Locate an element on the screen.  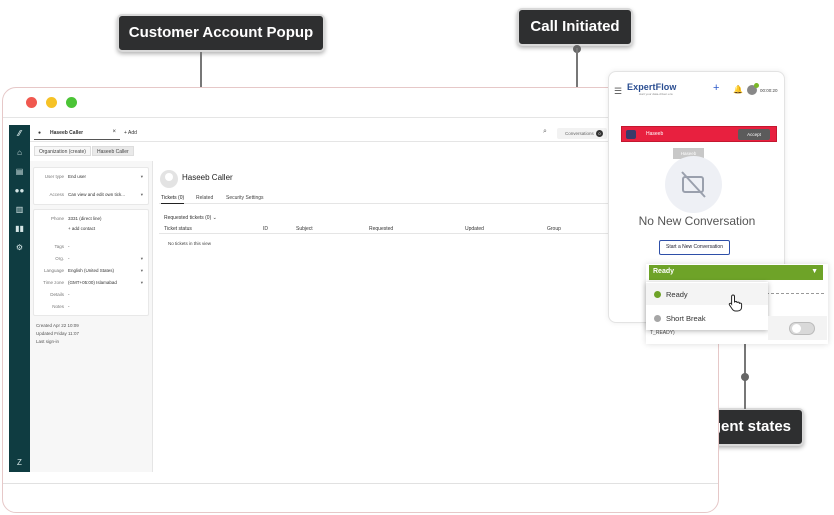
conversations-label: Conversations is located at coordinates (579, 133).